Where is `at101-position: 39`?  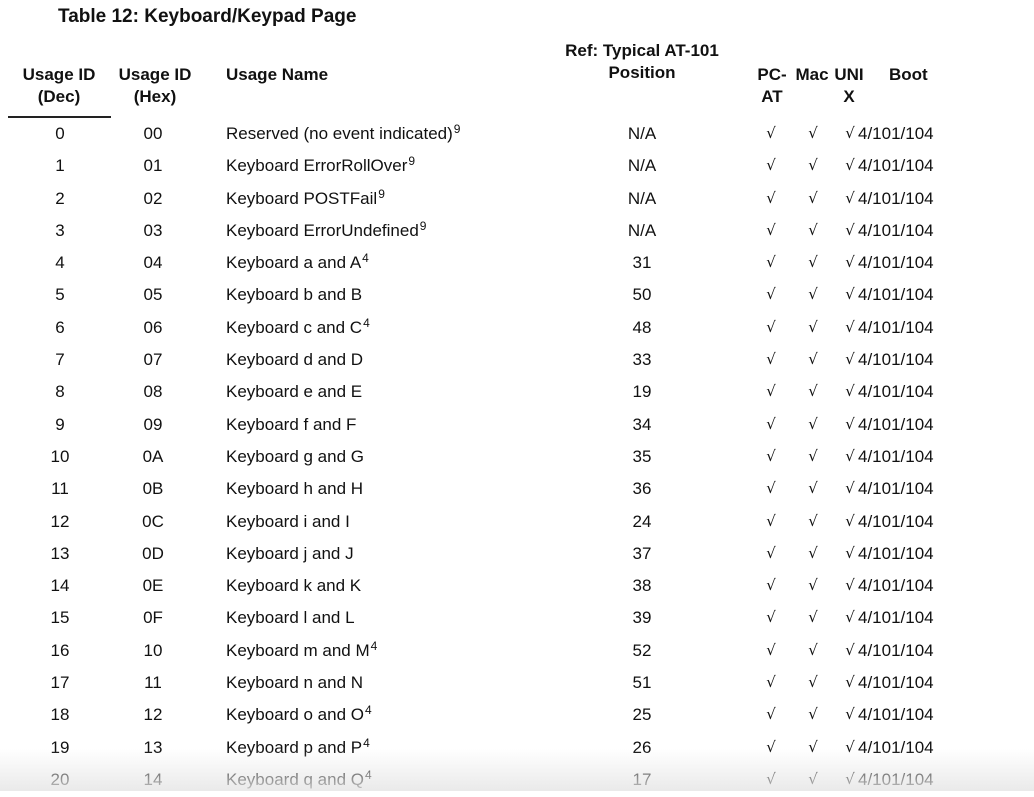
at101-position: 39 is located at coordinates (642, 618).